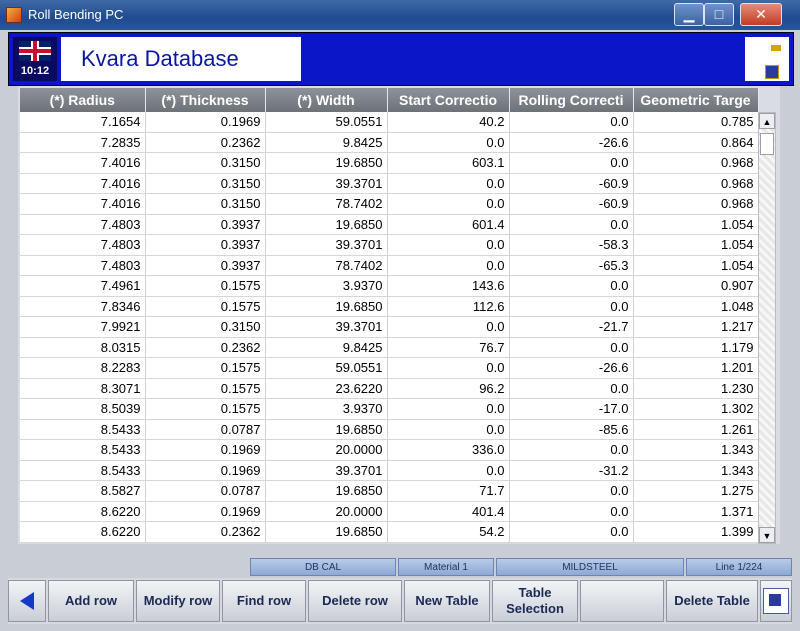  Describe the element at coordinates (448, 491) in the screenshot. I see `table-cell: 71.7` at that location.